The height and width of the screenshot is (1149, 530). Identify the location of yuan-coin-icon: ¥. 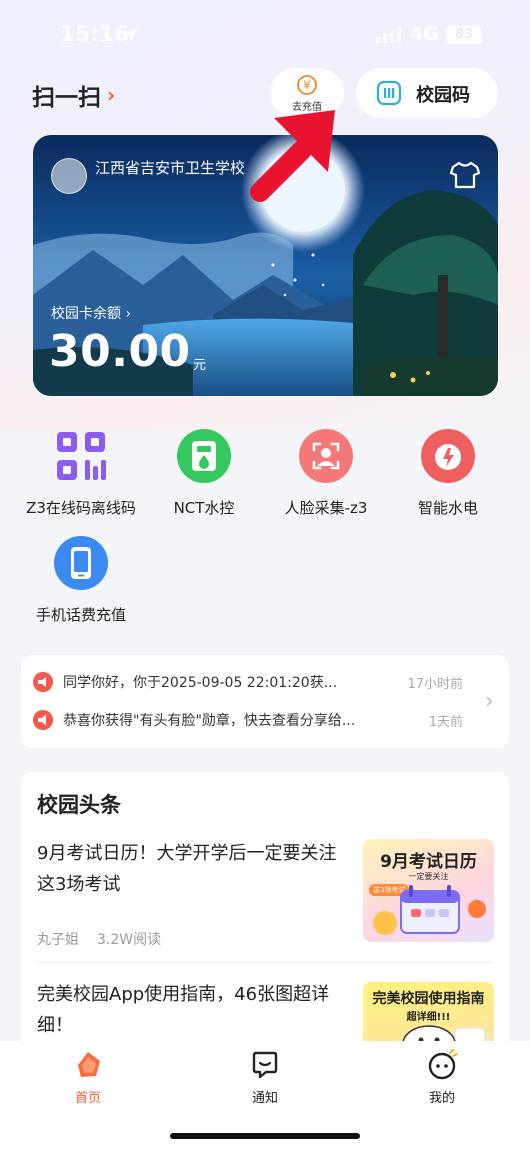
(307, 85).